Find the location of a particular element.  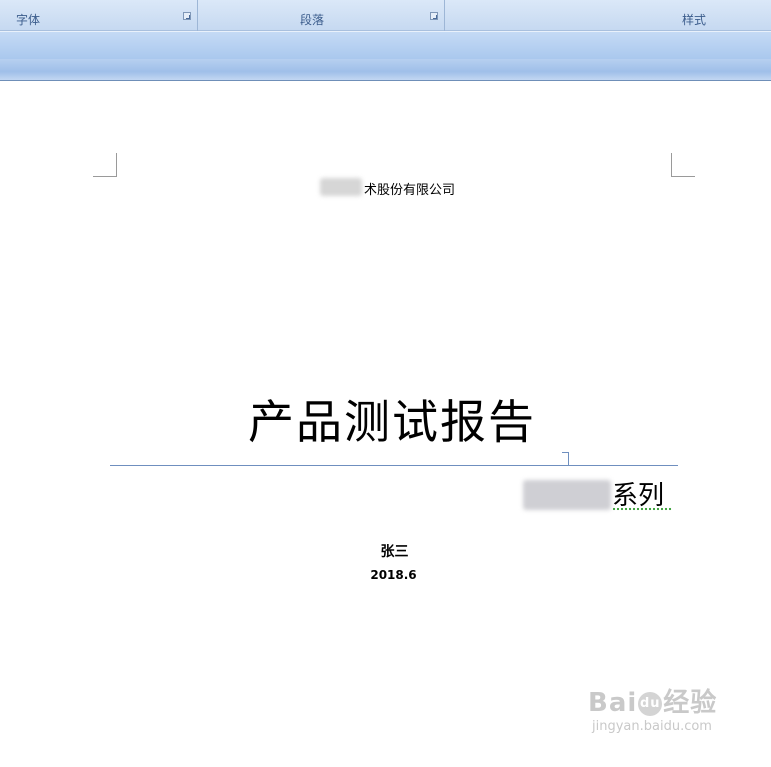

document-date: 2018.6 is located at coordinates (393, 575).